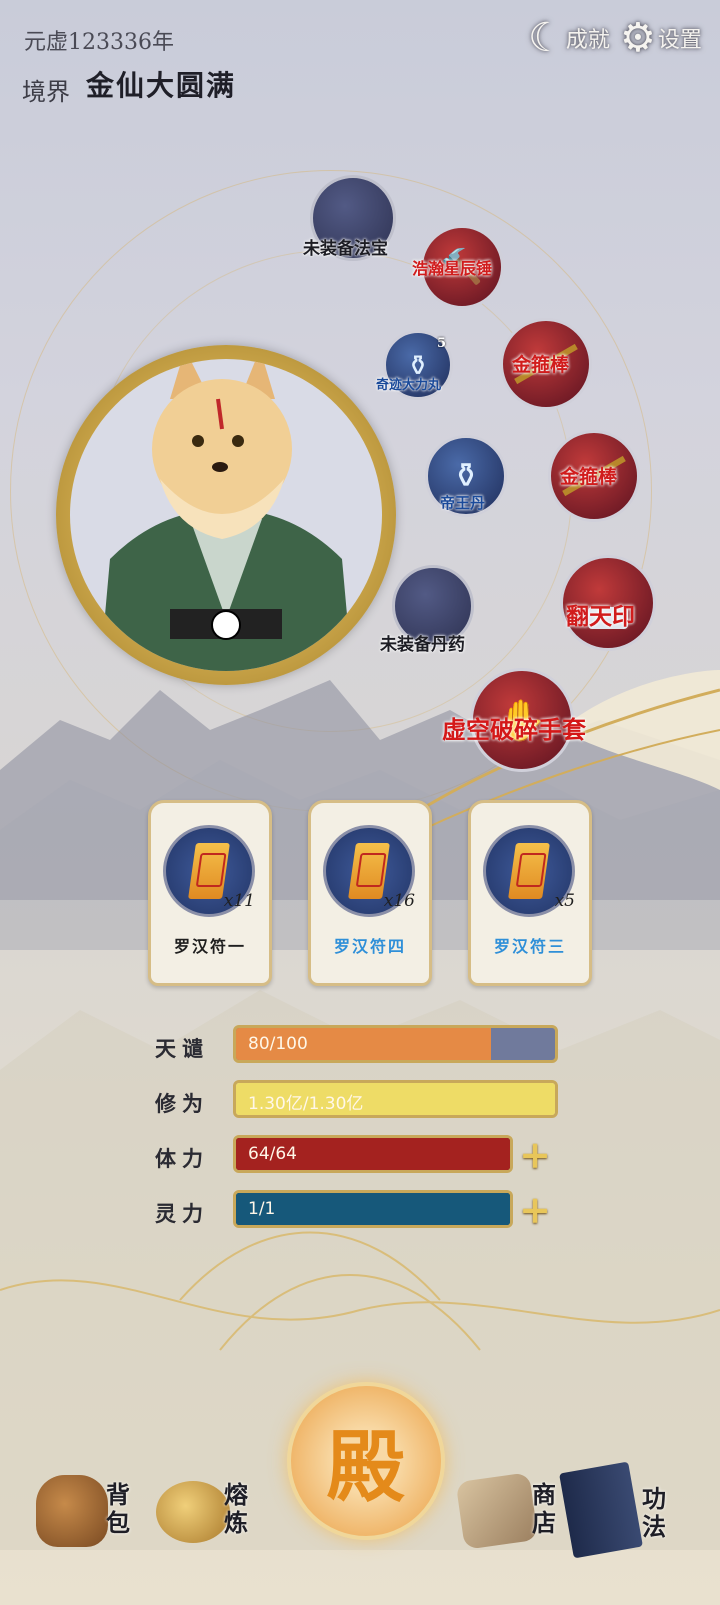  What do you see at coordinates (161, 85) in the screenshot?
I see `realm-value: 金仙大圆满` at bounding box center [161, 85].